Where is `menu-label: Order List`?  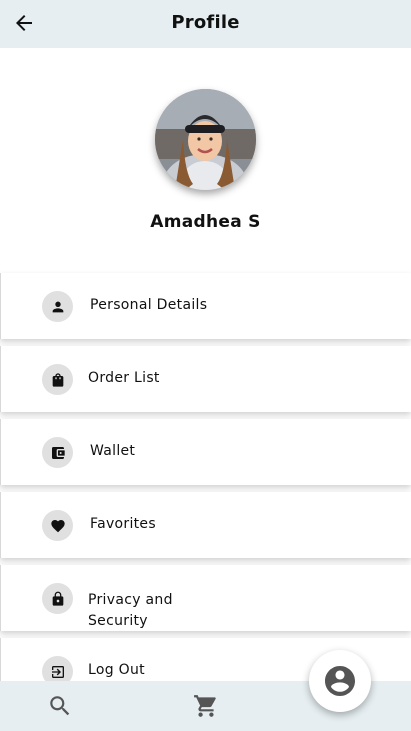
menu-label: Order List is located at coordinates (124, 378).